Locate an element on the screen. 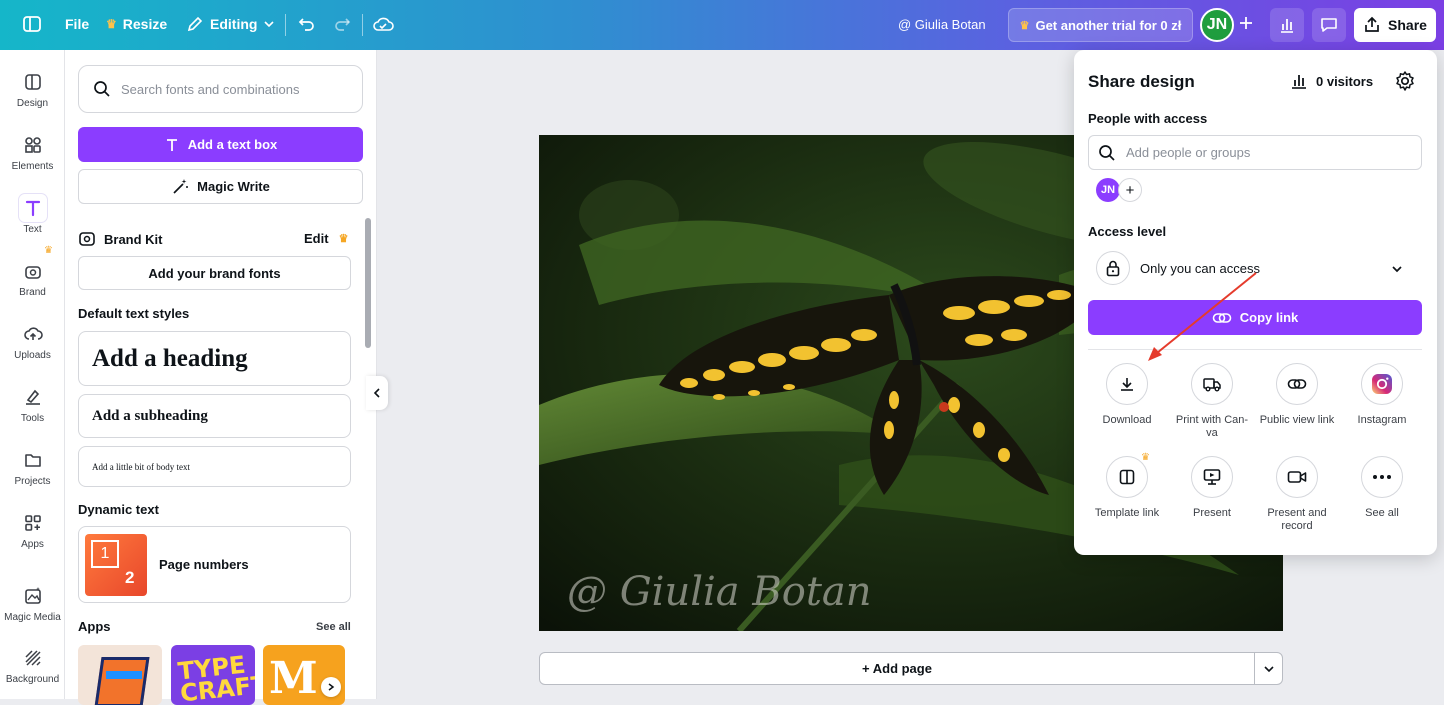 This screenshot has width=1444, height=705. collapse-panel-button is located at coordinates (377, 393).